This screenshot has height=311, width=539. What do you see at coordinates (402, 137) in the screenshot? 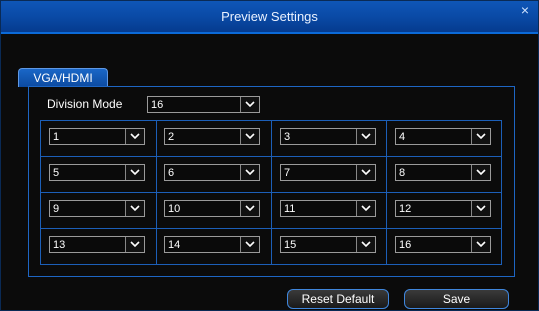
I see `channel-value: 4` at bounding box center [402, 137].